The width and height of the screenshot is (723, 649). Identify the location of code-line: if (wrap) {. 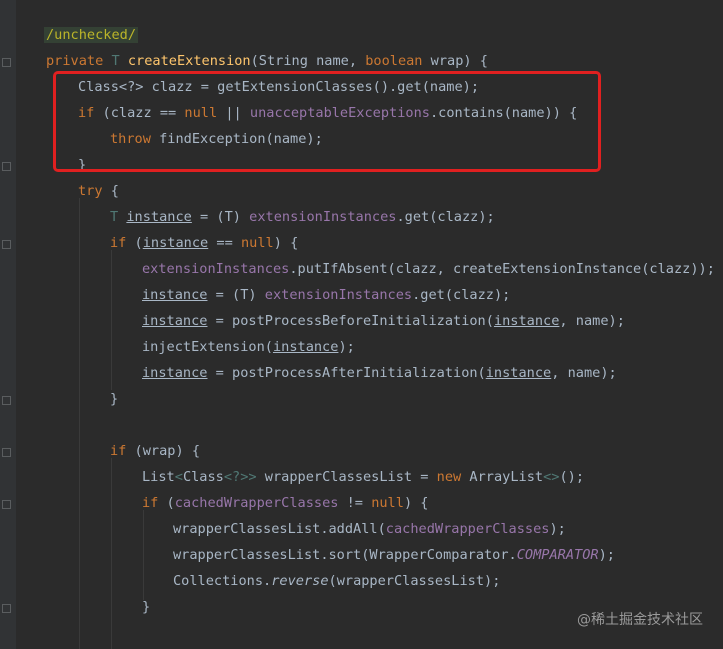
(155, 451).